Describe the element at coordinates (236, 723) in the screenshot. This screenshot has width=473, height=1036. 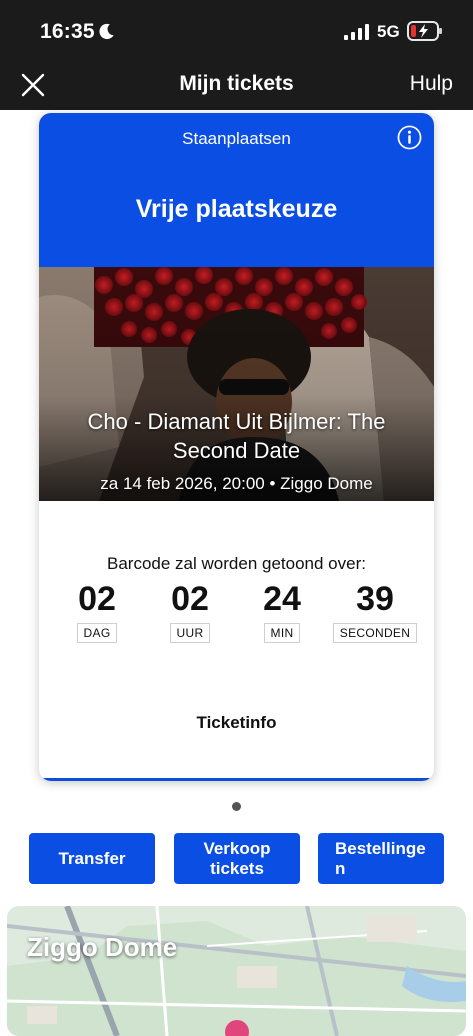
I see `ticketinfo-link: Ticketinfo` at that location.